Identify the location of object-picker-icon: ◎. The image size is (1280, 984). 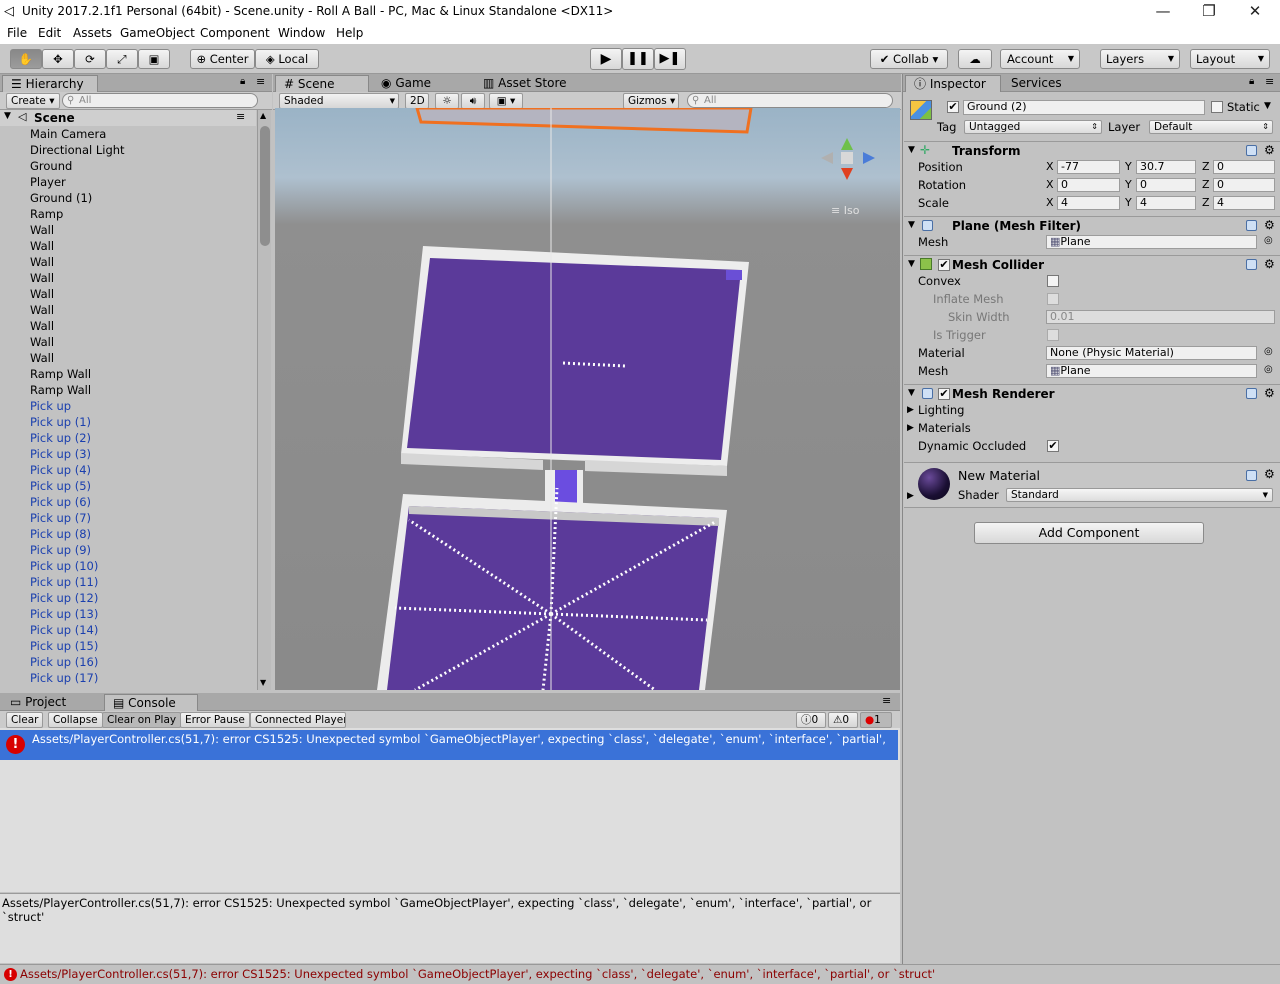
(1268, 369).